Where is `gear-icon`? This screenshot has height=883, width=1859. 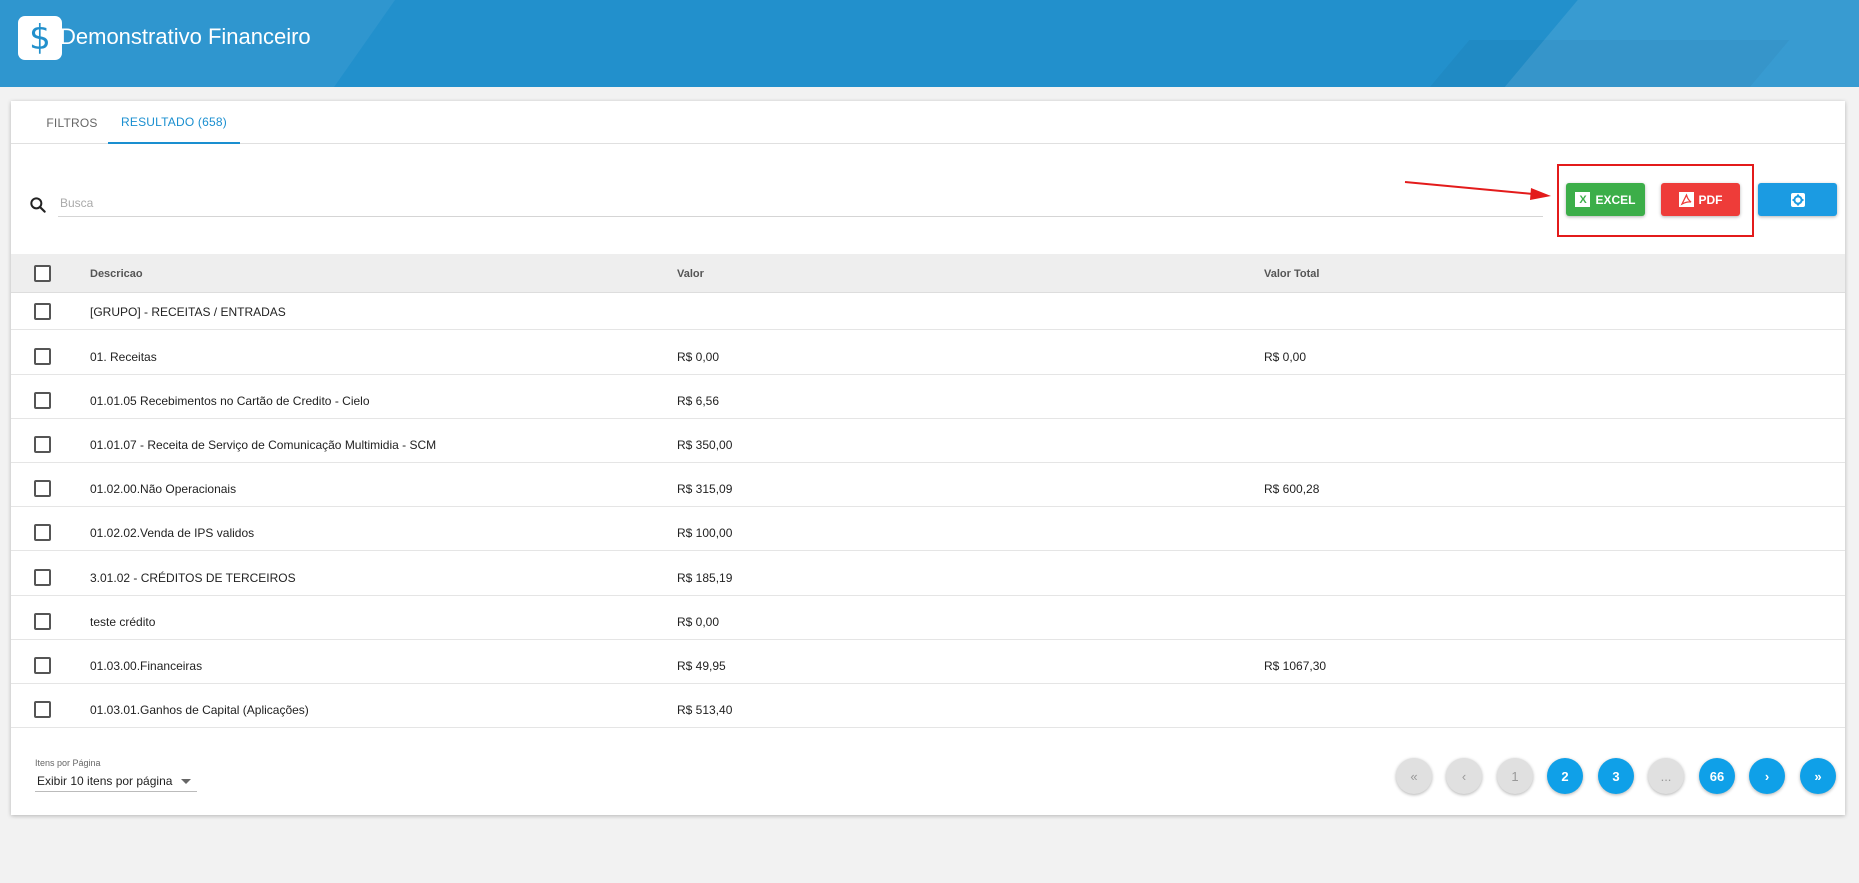
gear-icon is located at coordinates (1797, 199).